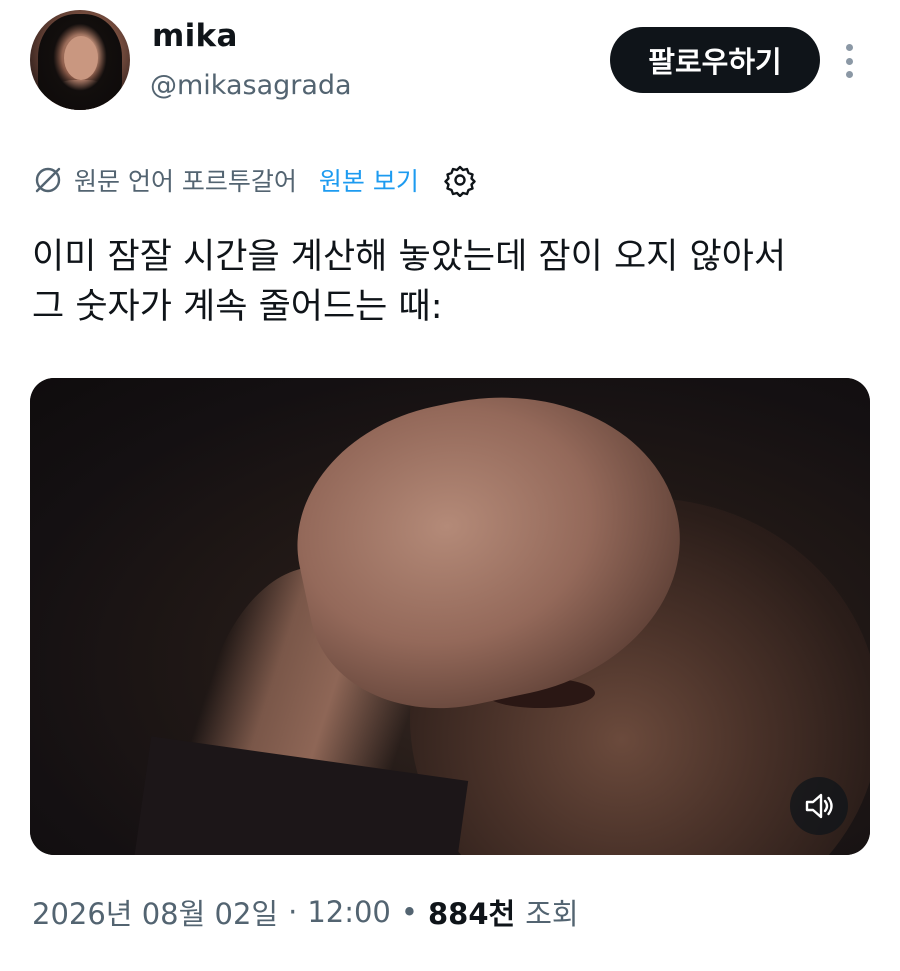  Describe the element at coordinates (251, 85) in the screenshot. I see `user-handle: @mikasagrada` at that location.